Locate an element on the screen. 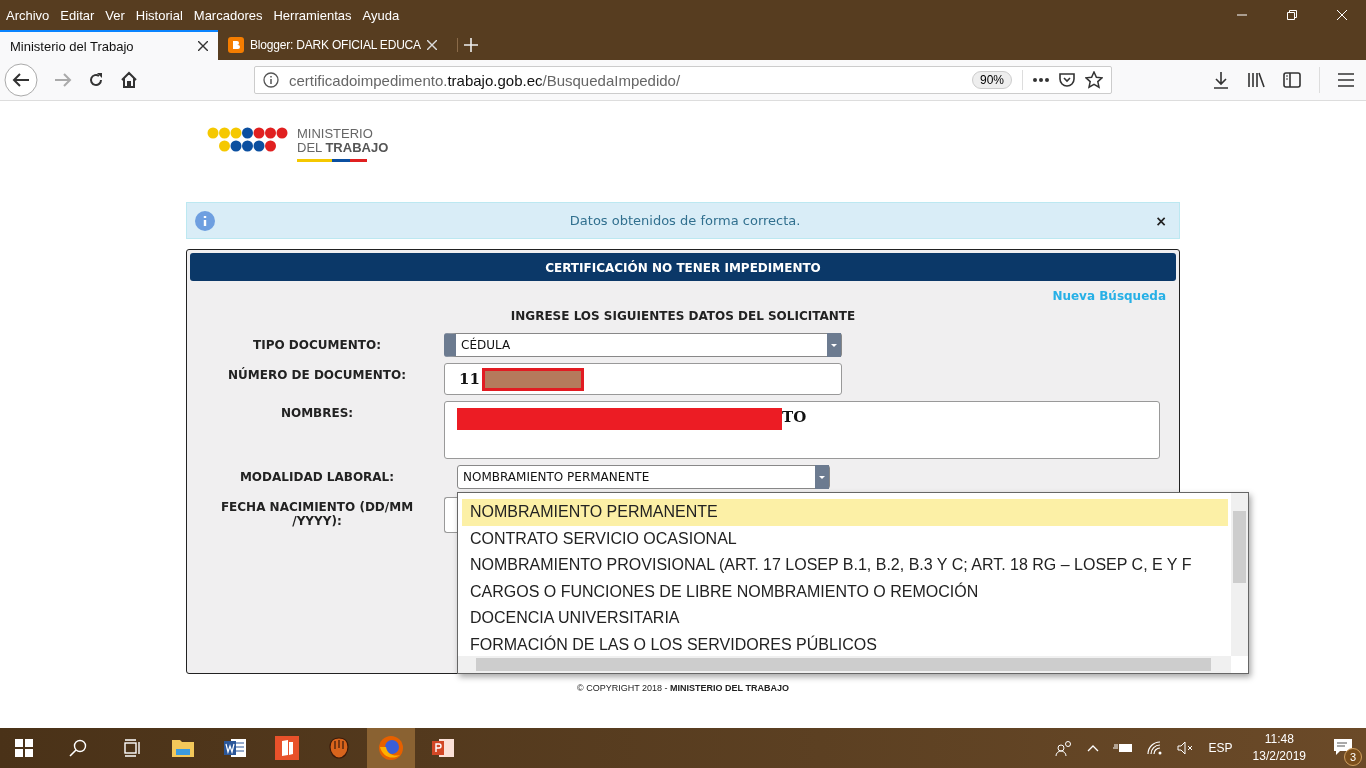 This screenshot has width=1366, height=768. dropdown-option: DOCENCIA UNIVERSITARIA is located at coordinates (845, 618).